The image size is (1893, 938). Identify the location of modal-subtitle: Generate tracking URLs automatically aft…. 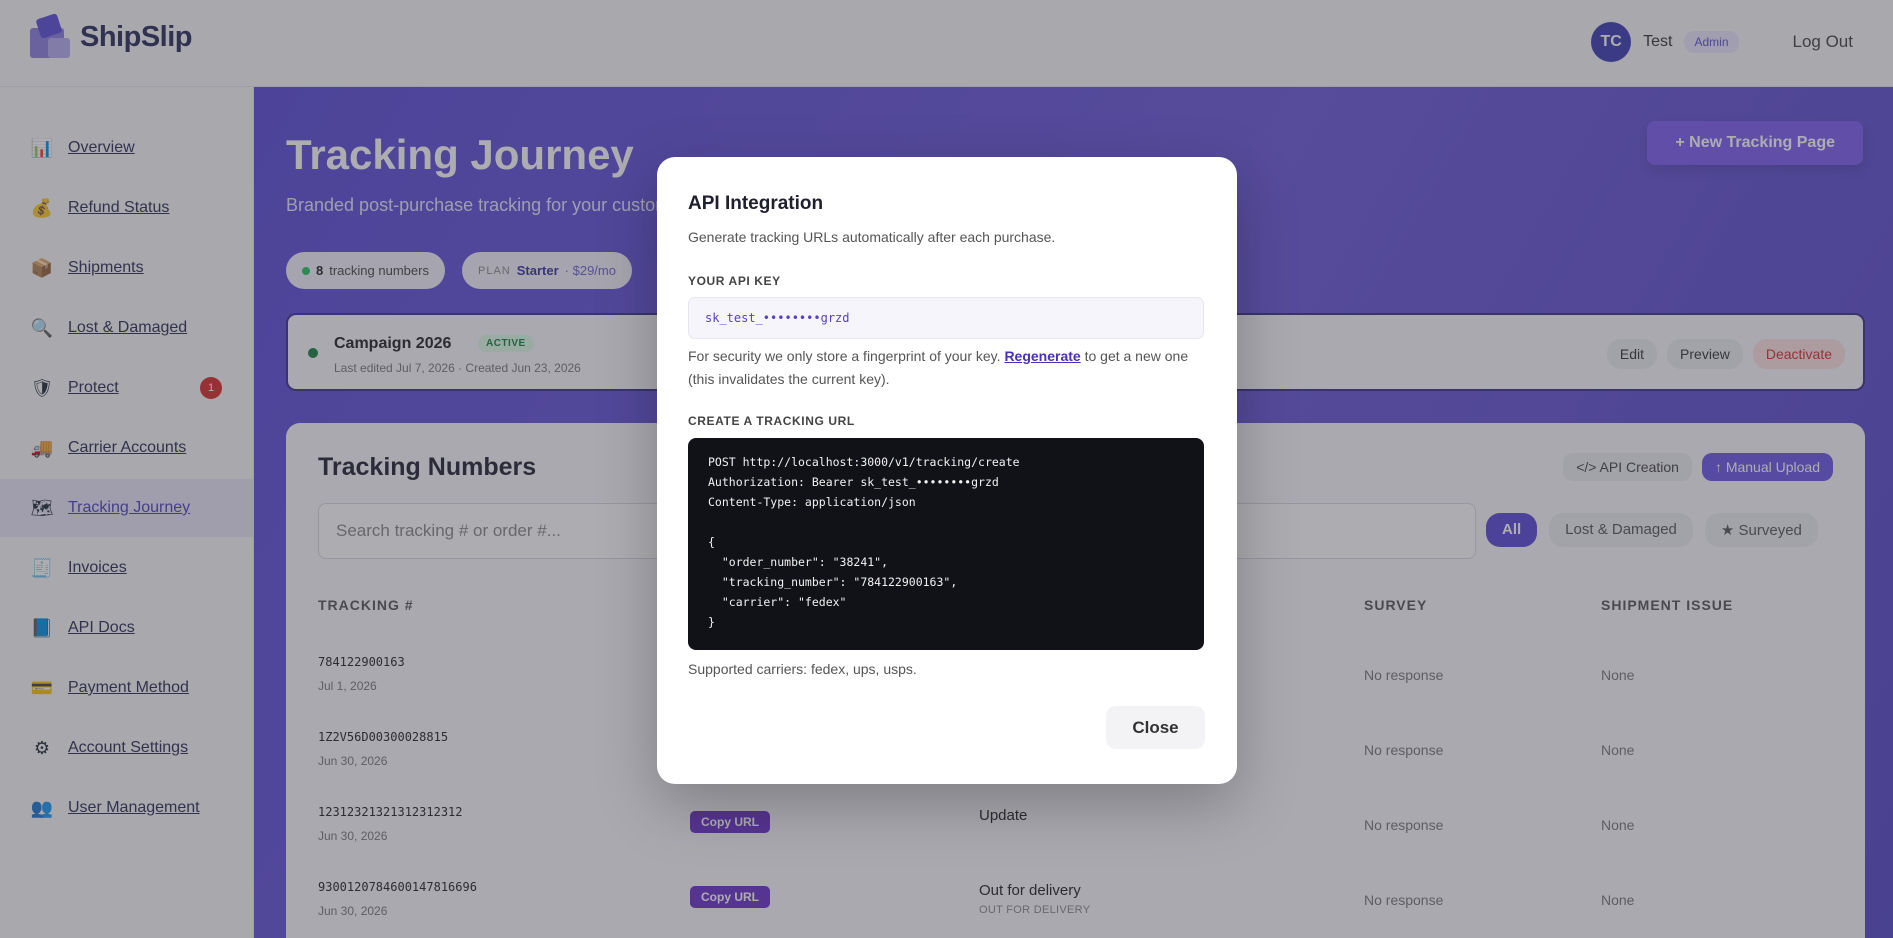
(872, 237).